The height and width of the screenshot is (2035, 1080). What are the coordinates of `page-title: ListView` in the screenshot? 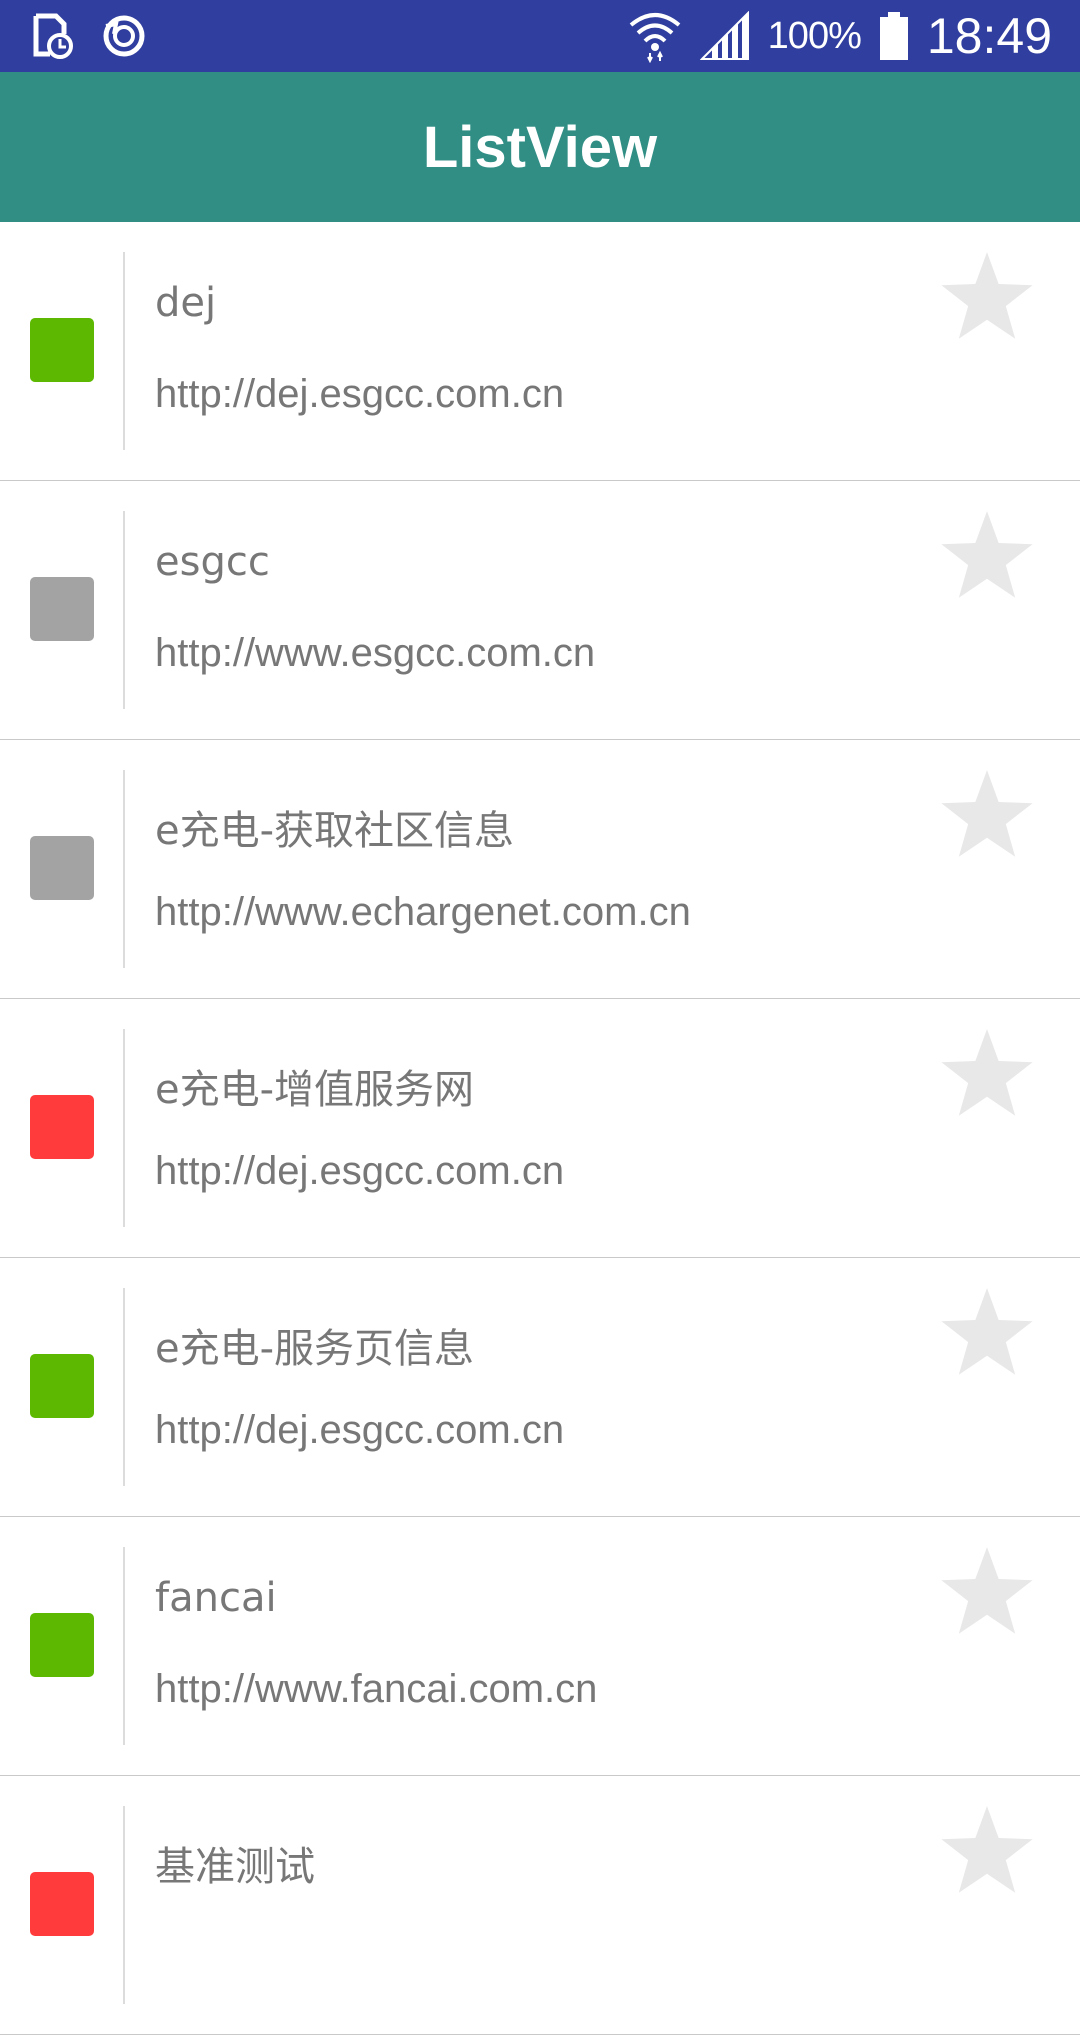 It's located at (540, 147).